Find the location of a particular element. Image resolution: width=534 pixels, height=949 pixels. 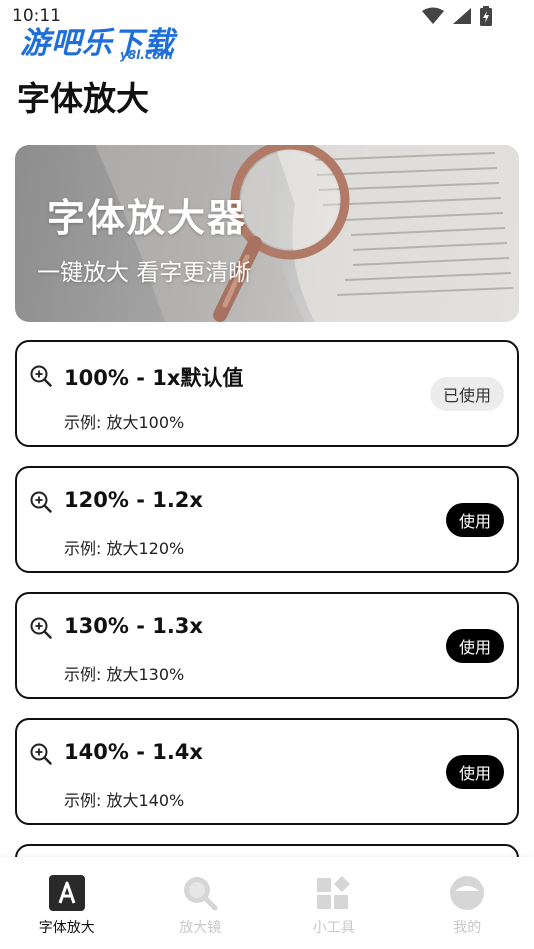

nav-item-tools: 小工具 is located at coordinates (334, 903).